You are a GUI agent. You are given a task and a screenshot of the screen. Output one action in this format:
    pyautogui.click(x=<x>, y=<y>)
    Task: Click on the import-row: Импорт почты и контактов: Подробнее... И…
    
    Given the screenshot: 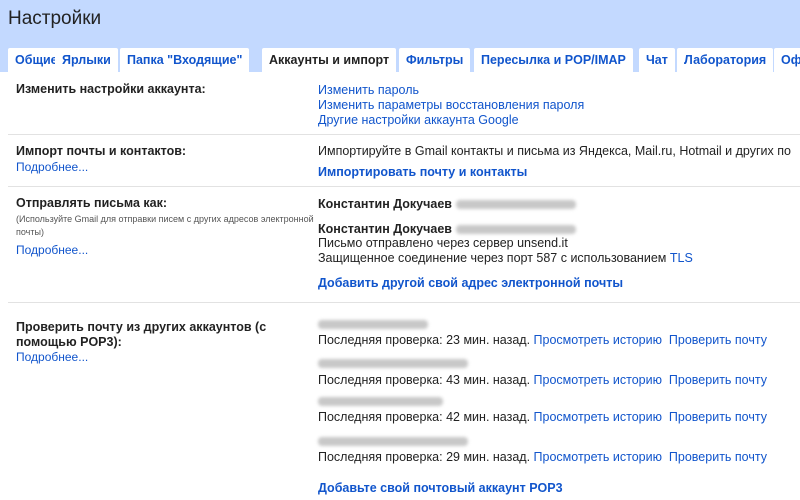 What is the action you would take?
    pyautogui.click(x=404, y=160)
    